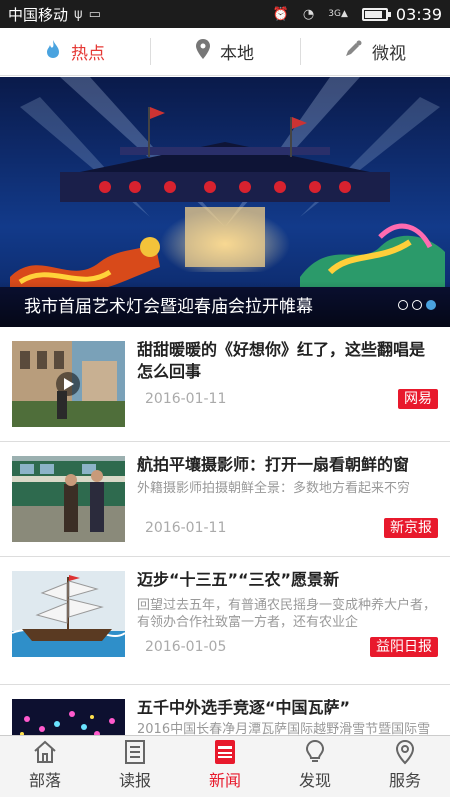 The height and width of the screenshot is (797, 450). What do you see at coordinates (224, 780) in the screenshot?
I see `nav-news-label: 新闻` at bounding box center [224, 780].